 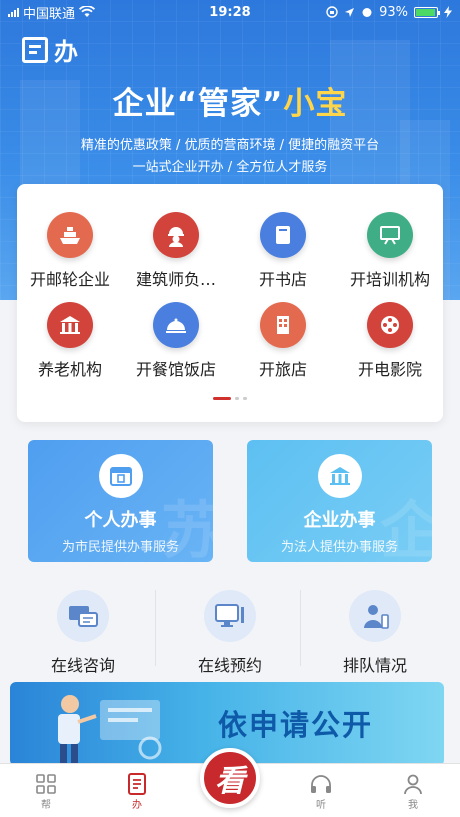 I want to click on tab-label: 听, so click(x=321, y=805).